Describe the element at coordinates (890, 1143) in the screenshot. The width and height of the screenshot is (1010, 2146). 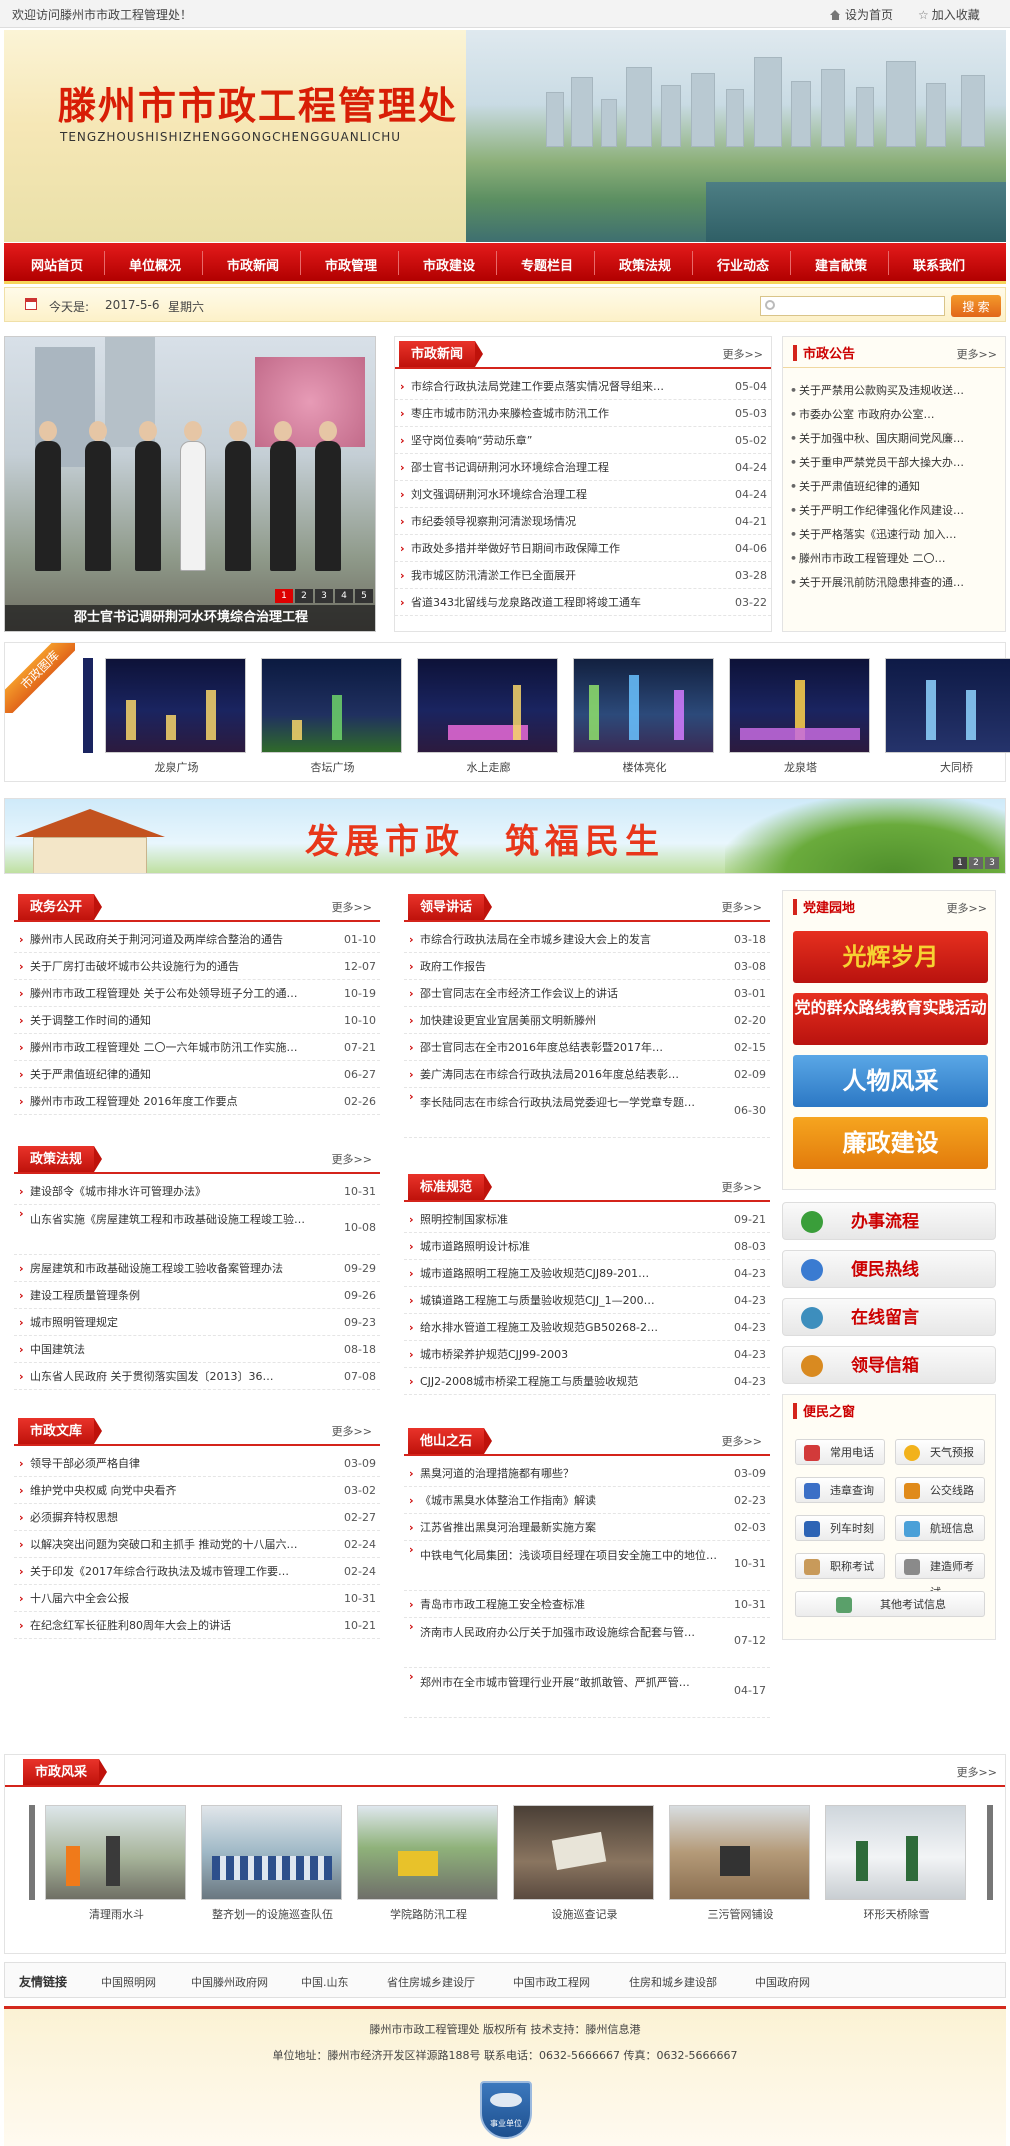
I see `promo-integrity: 廉政建设` at that location.